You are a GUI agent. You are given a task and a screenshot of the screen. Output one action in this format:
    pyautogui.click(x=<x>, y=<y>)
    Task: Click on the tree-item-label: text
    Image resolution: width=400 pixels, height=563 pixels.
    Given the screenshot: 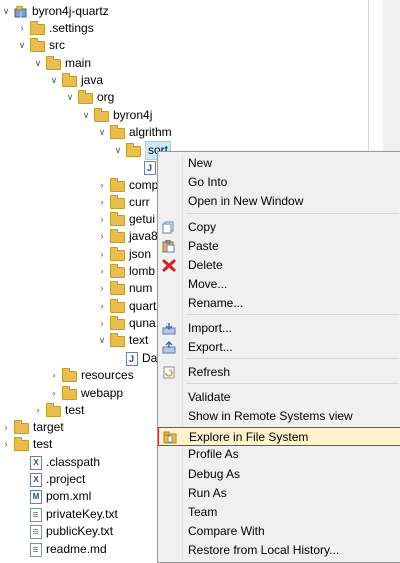 What is the action you would take?
    pyautogui.click(x=139, y=340)
    